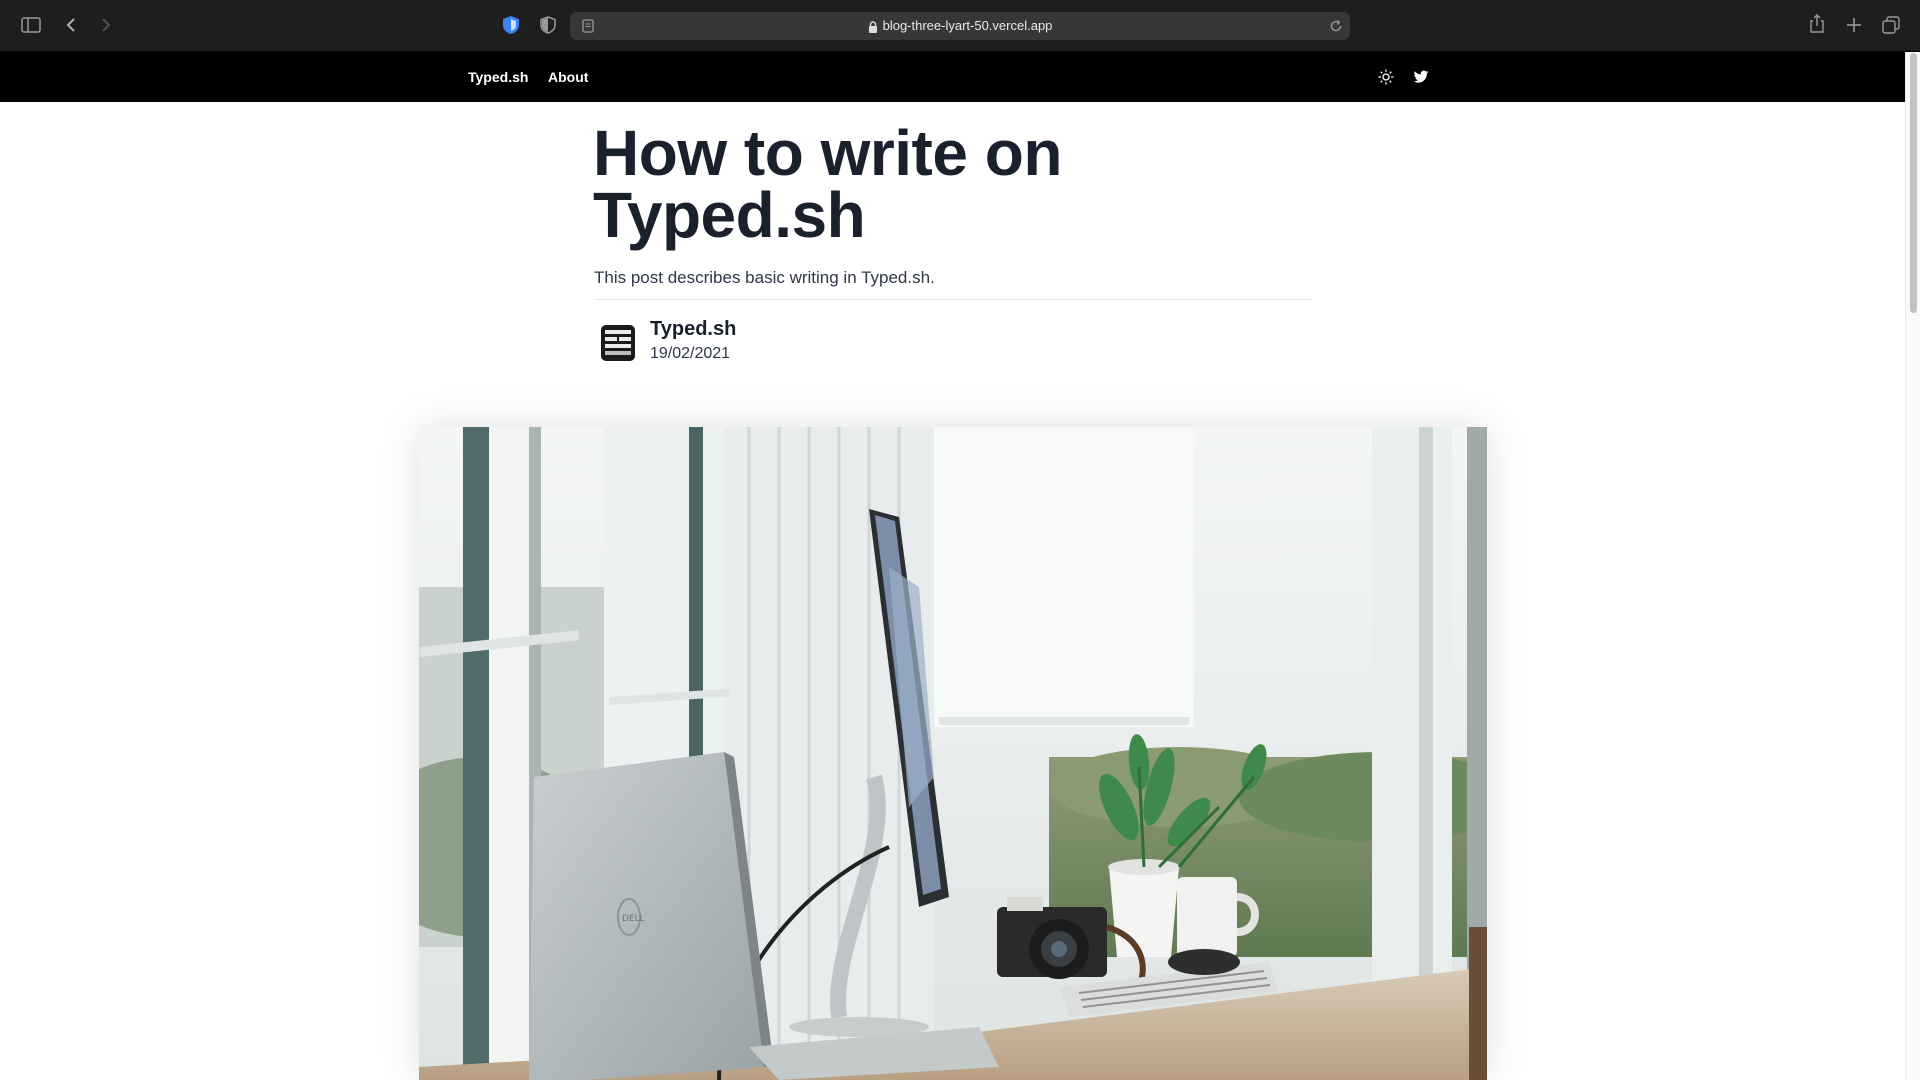 Image resolution: width=1920 pixels, height=1080 pixels. What do you see at coordinates (618, 343) in the screenshot?
I see `author-avatar-icon` at bounding box center [618, 343].